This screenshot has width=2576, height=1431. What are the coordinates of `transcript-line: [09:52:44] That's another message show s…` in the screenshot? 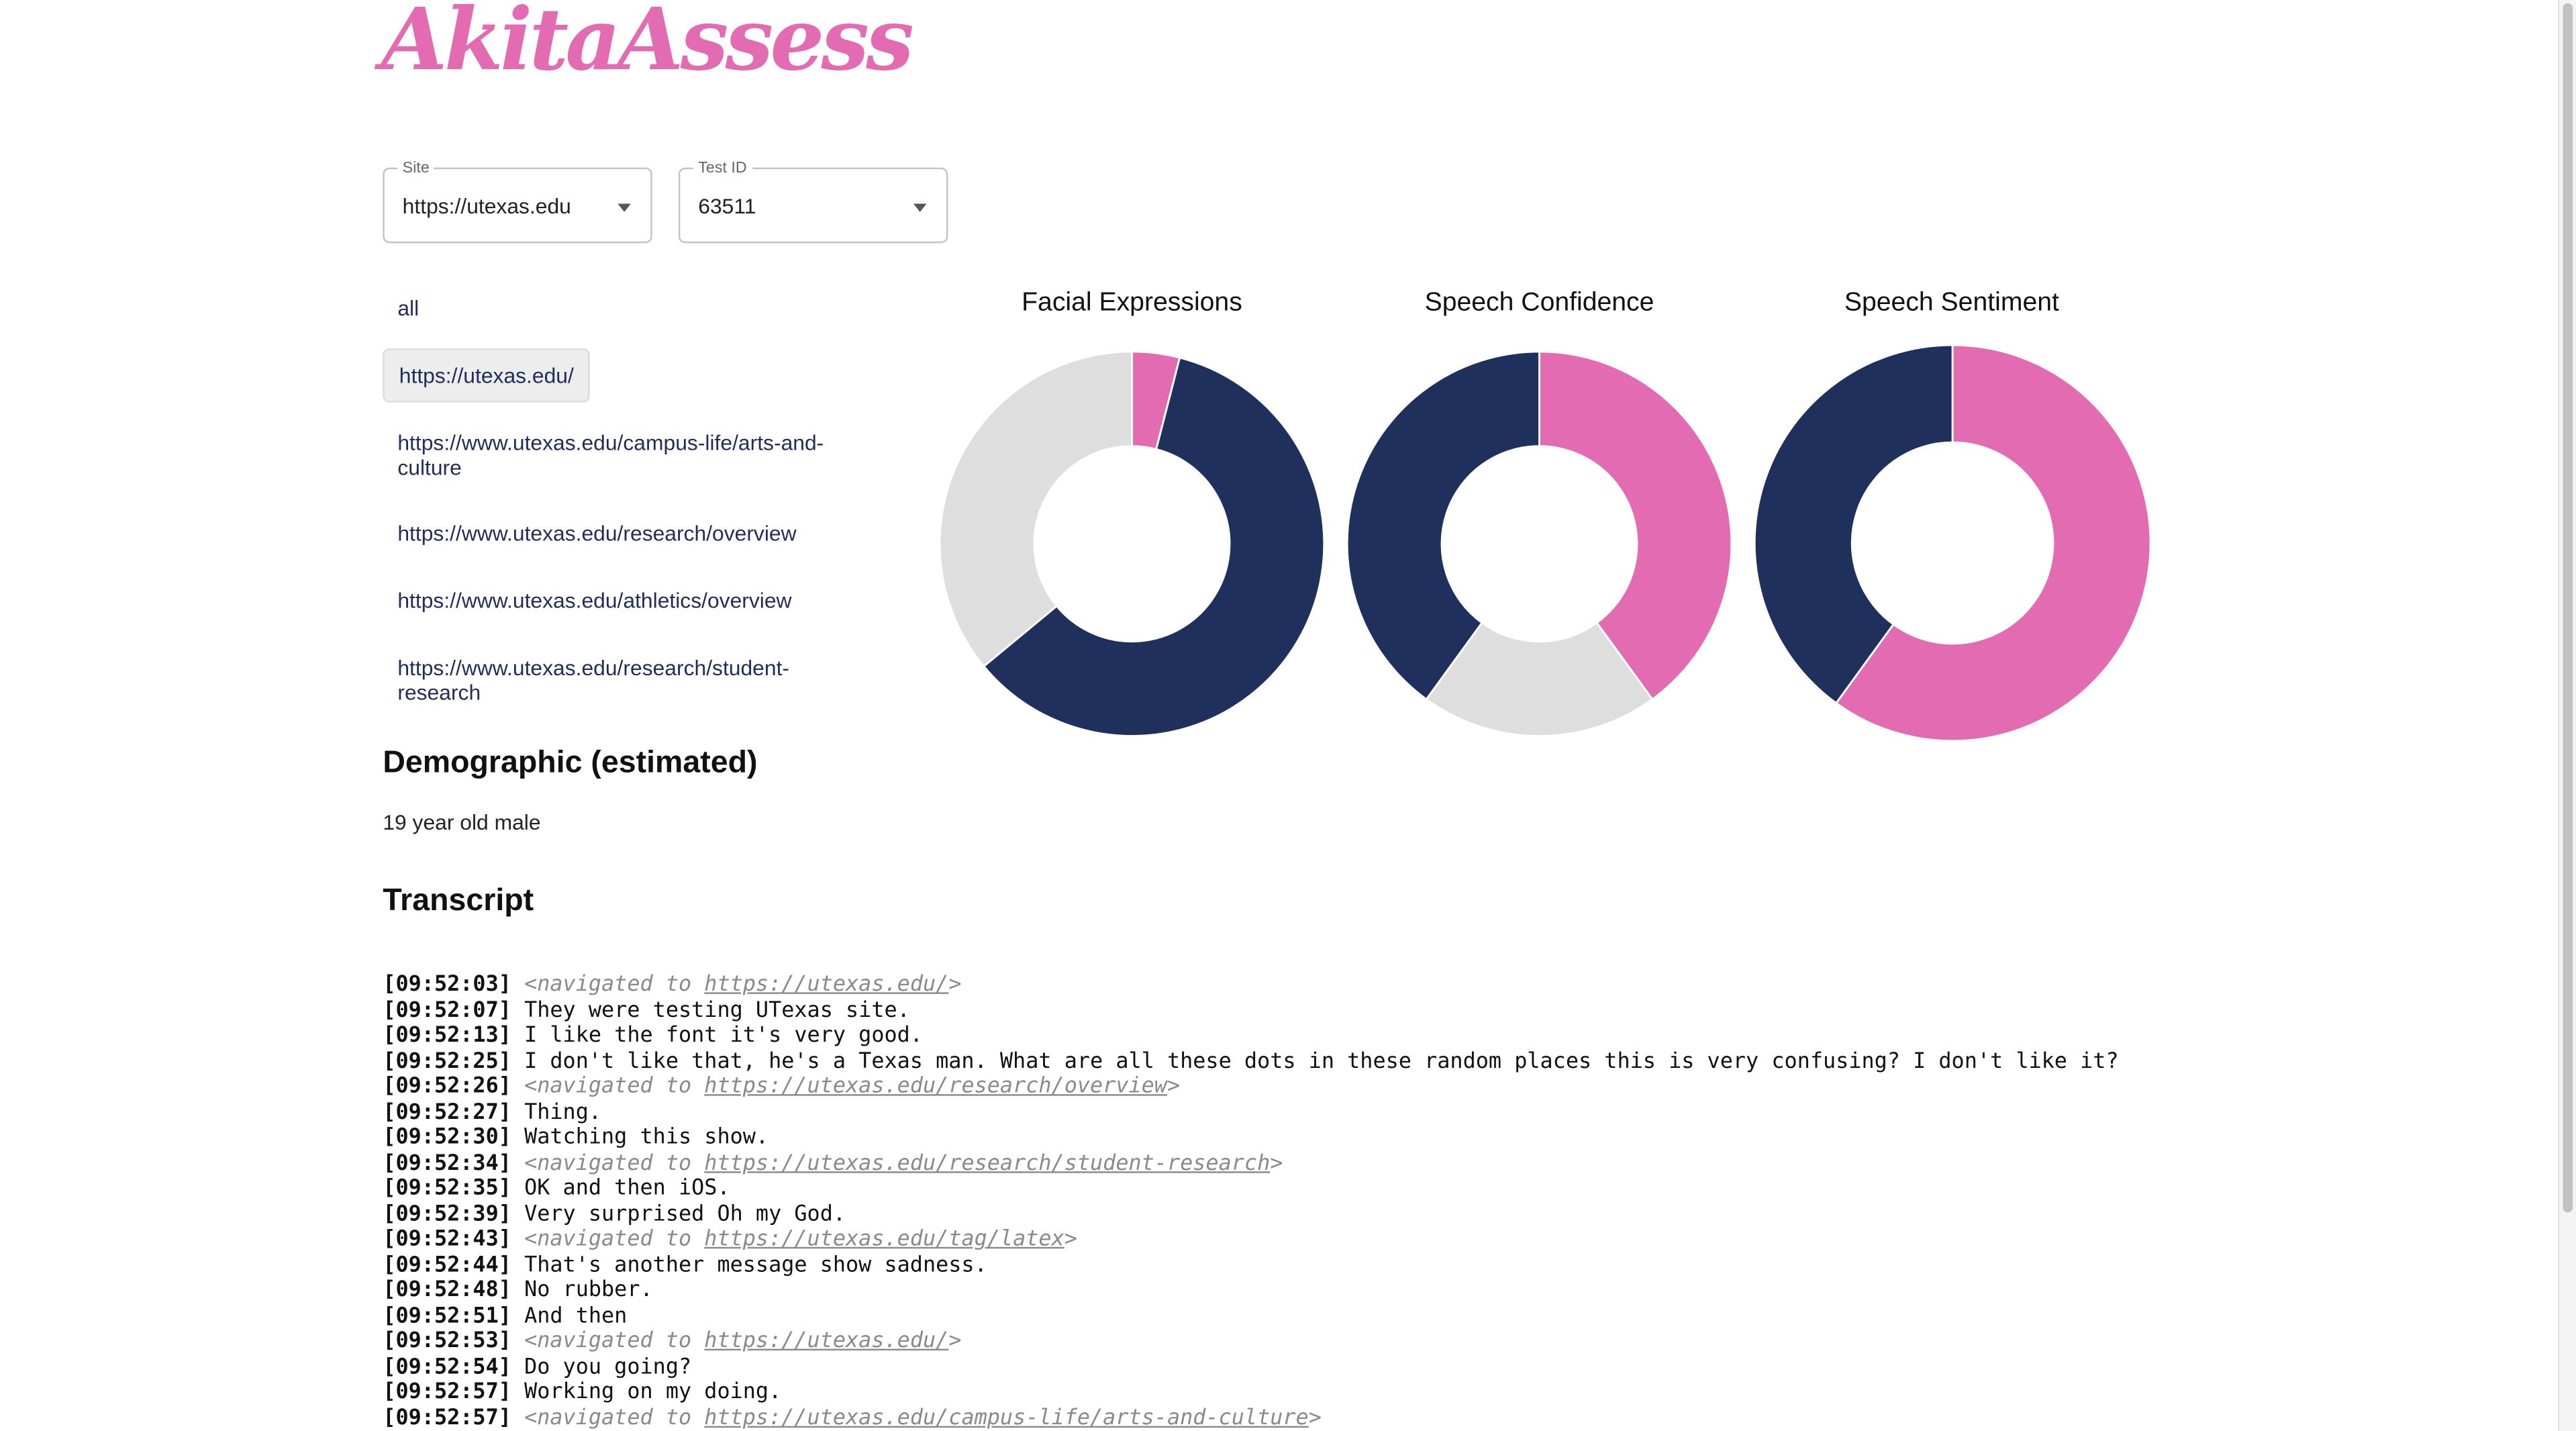 It's located at (1250, 1265).